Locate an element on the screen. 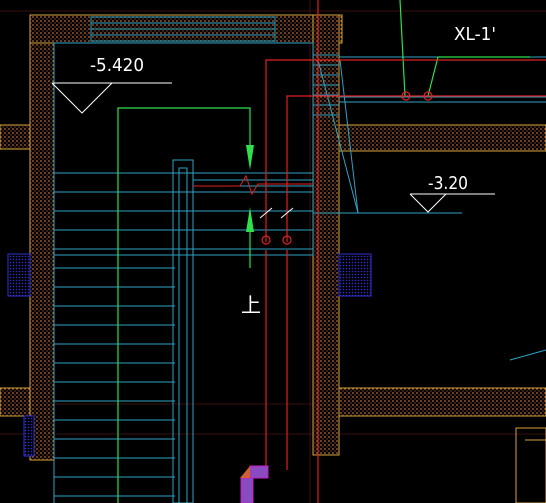 The width and height of the screenshot is (546, 503). fixture-arrow is located at coordinates (245, 472).